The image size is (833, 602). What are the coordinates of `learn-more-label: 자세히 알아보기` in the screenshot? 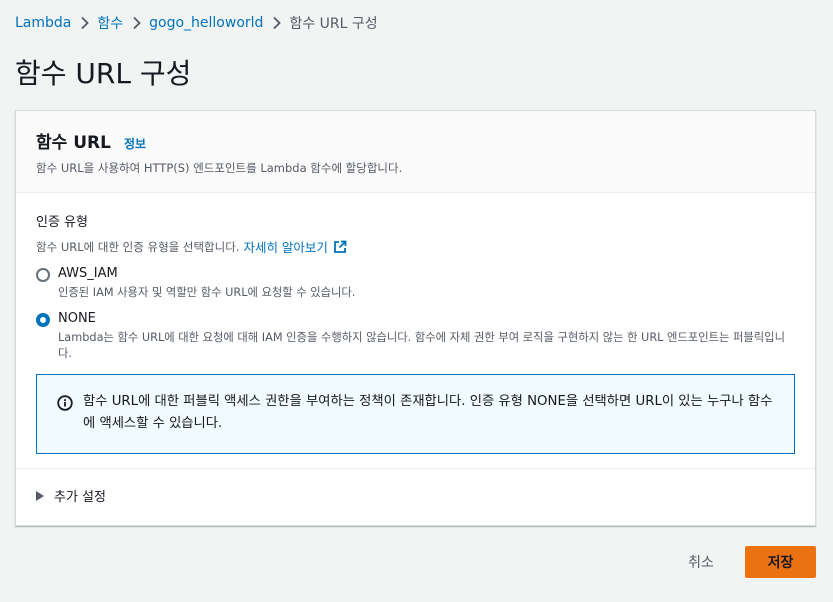 It's located at (285, 246).